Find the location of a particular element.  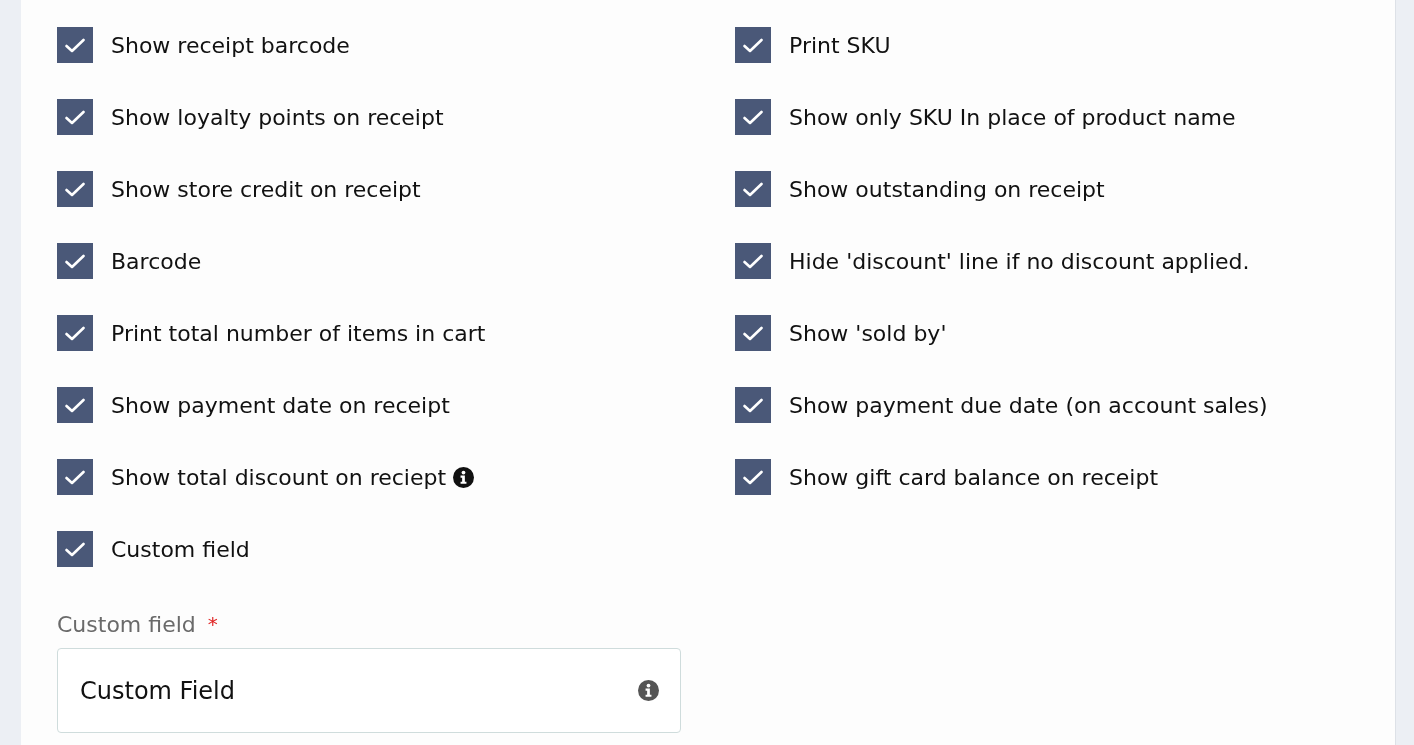

custom-field-input: Custom Field is located at coordinates (369, 690).